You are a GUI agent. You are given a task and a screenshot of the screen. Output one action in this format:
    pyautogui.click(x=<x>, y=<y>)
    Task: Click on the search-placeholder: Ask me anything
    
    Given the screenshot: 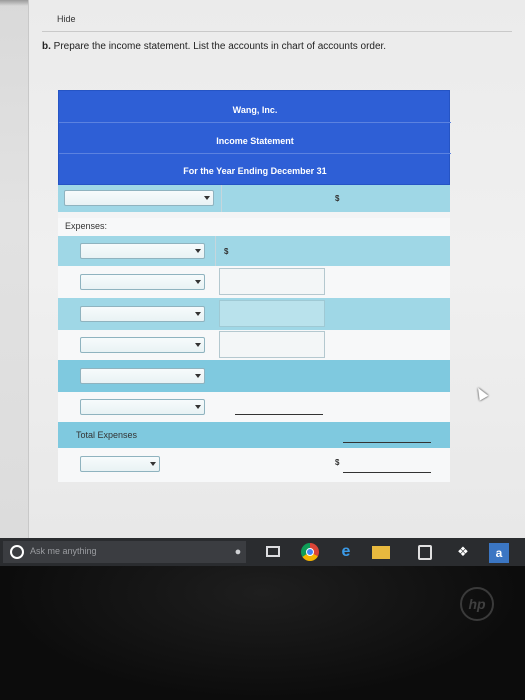 What is the action you would take?
    pyautogui.click(x=63, y=551)
    